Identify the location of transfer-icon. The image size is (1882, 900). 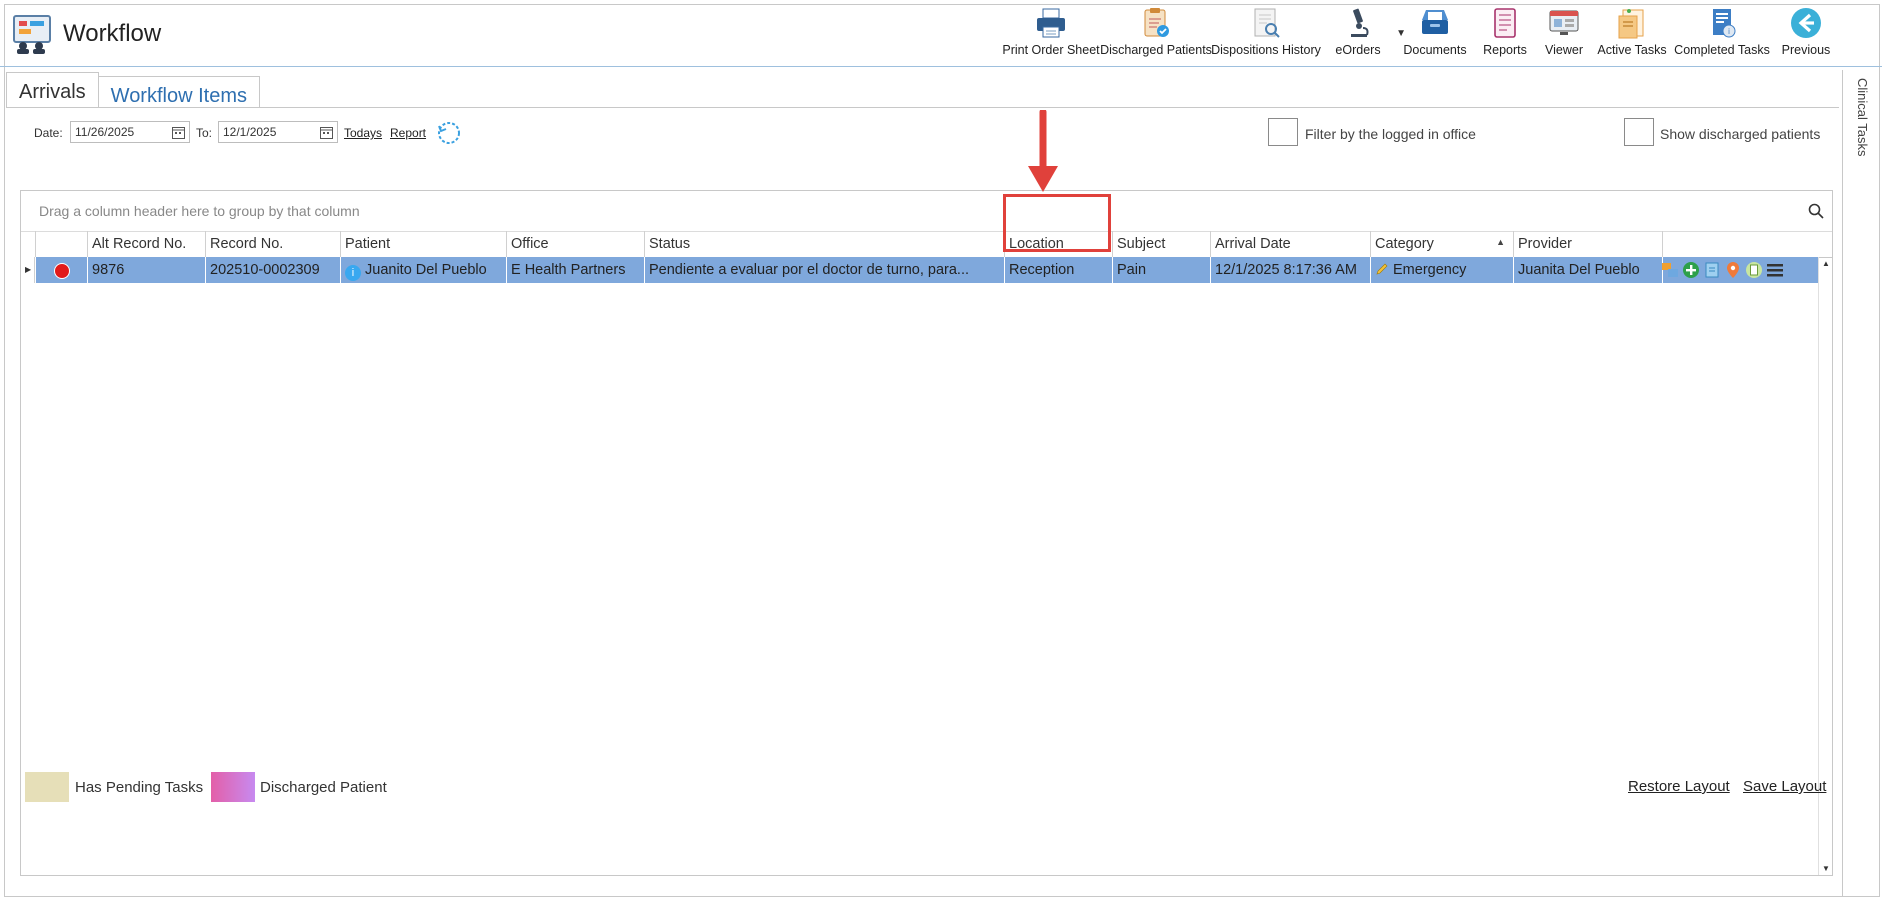
(1670, 270).